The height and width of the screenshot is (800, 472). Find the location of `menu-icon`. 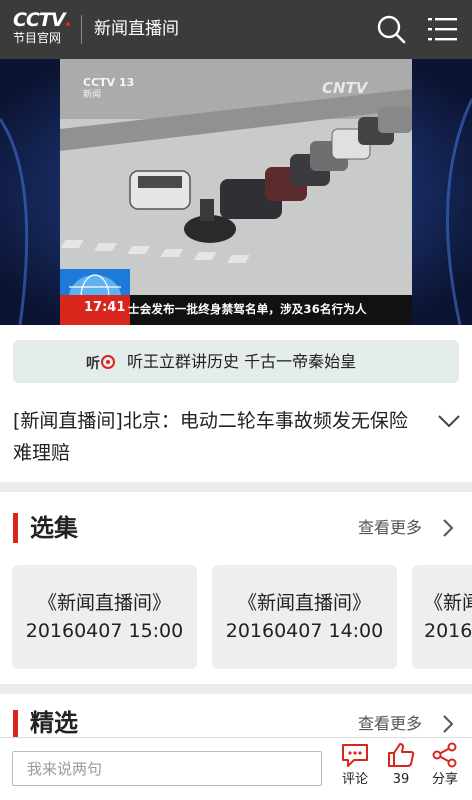

menu-icon is located at coordinates (442, 29).